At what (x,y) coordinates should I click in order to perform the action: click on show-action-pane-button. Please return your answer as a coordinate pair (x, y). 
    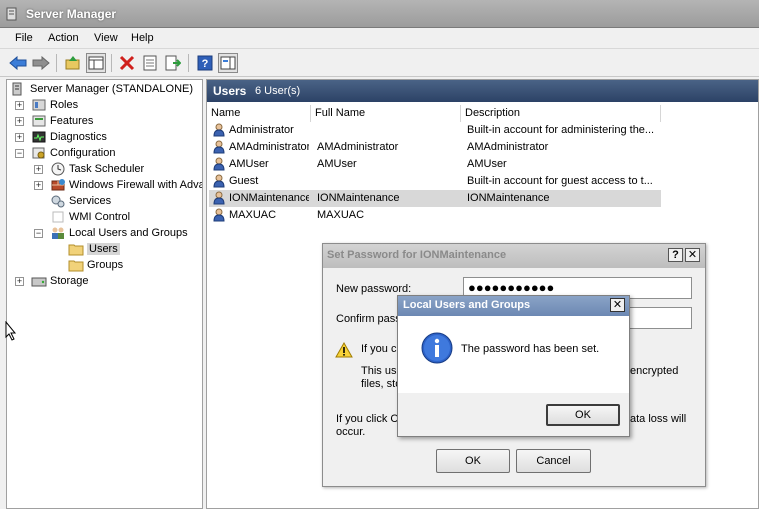
    Looking at the image, I should click on (228, 63).